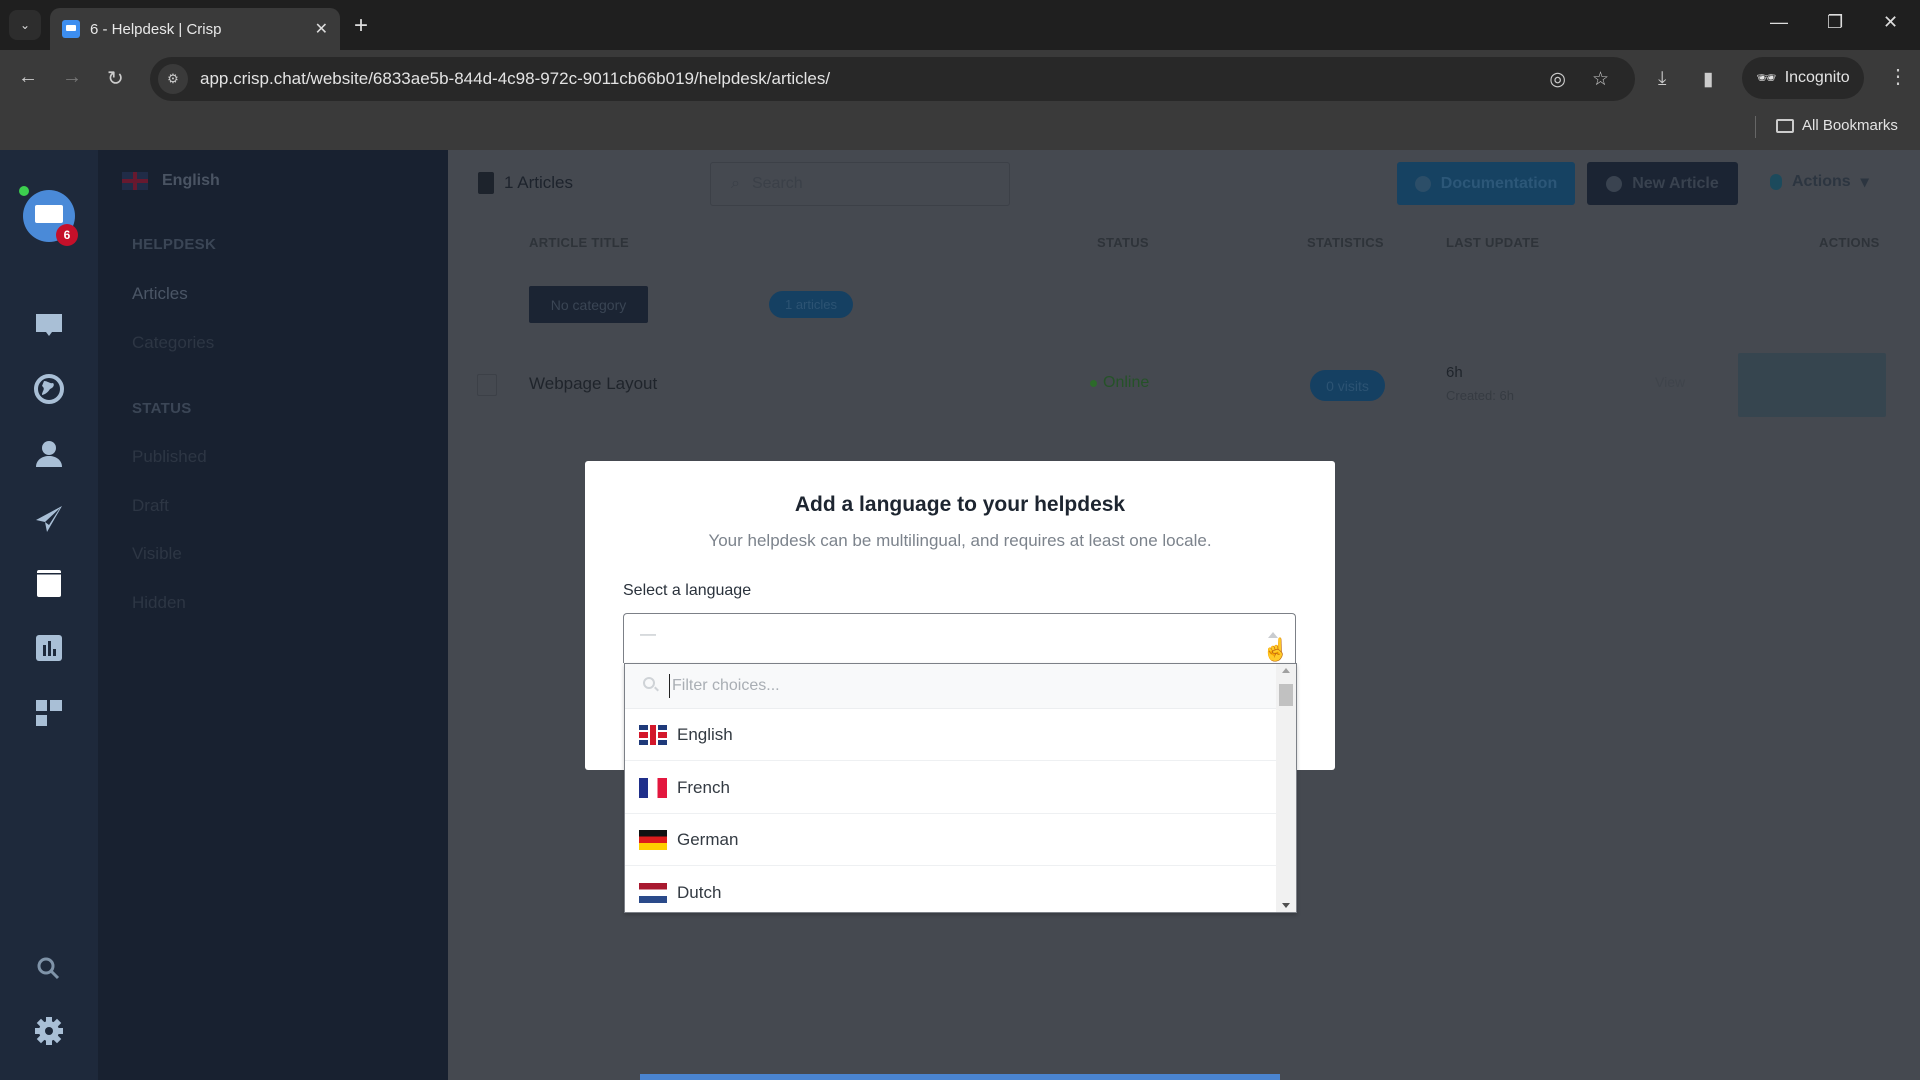  What do you see at coordinates (1776, 182) in the screenshot?
I see `fire-icon` at bounding box center [1776, 182].